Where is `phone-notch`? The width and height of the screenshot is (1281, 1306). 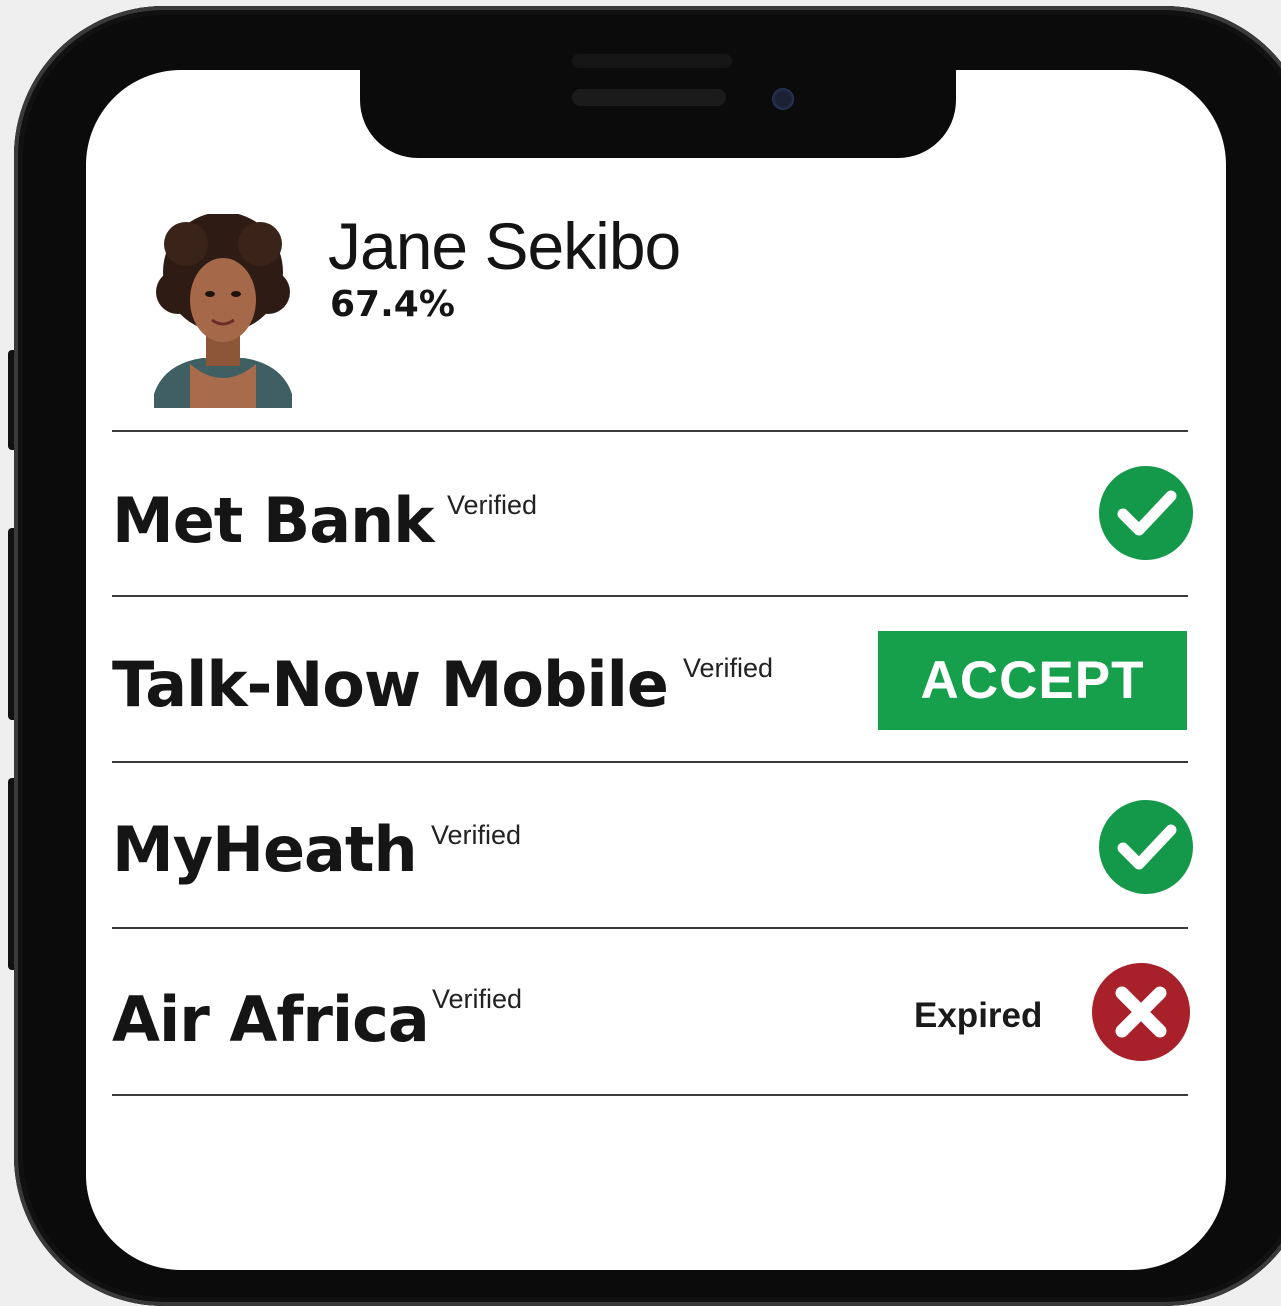 phone-notch is located at coordinates (658, 106).